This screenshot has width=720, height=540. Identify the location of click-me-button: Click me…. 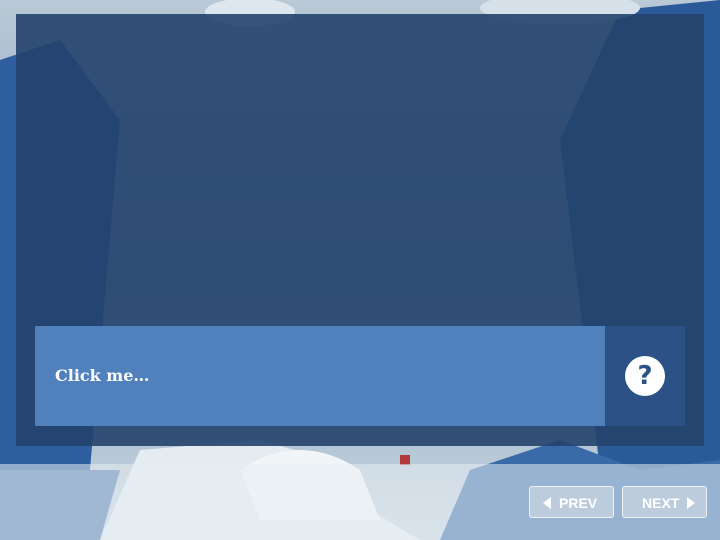
(320, 376).